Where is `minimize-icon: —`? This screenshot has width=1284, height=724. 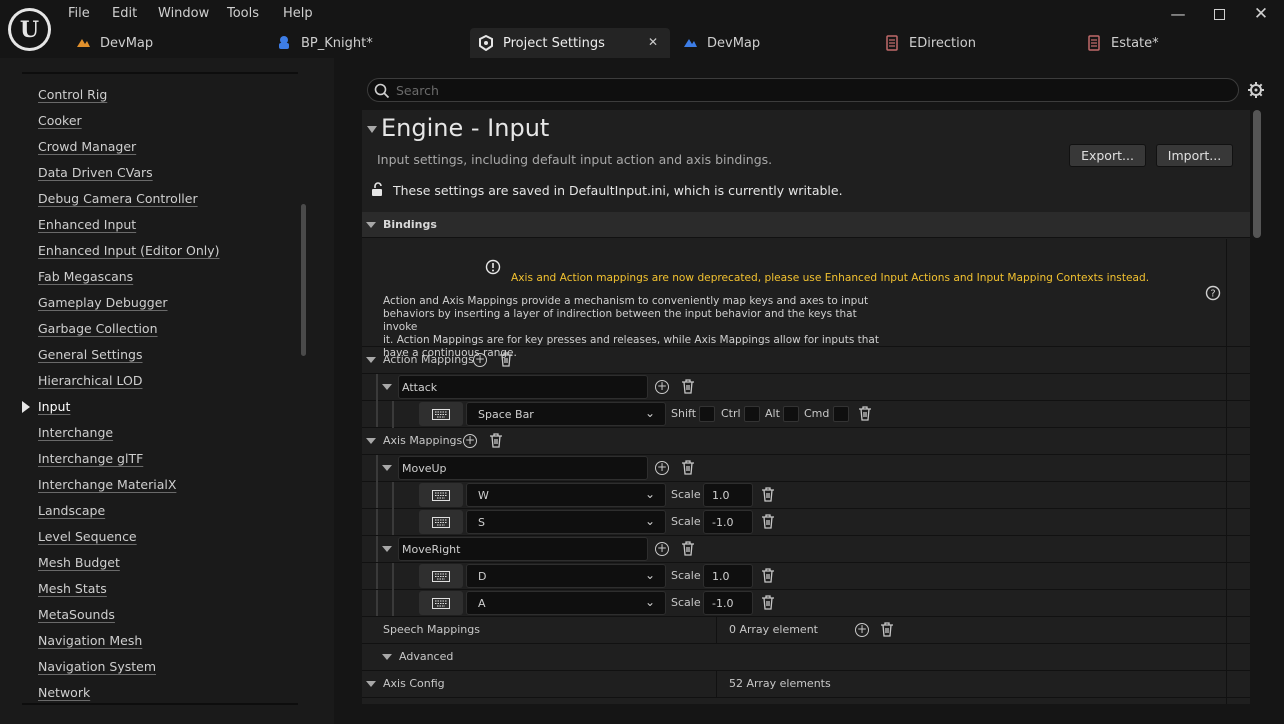
minimize-icon: — is located at coordinates (1178, 14).